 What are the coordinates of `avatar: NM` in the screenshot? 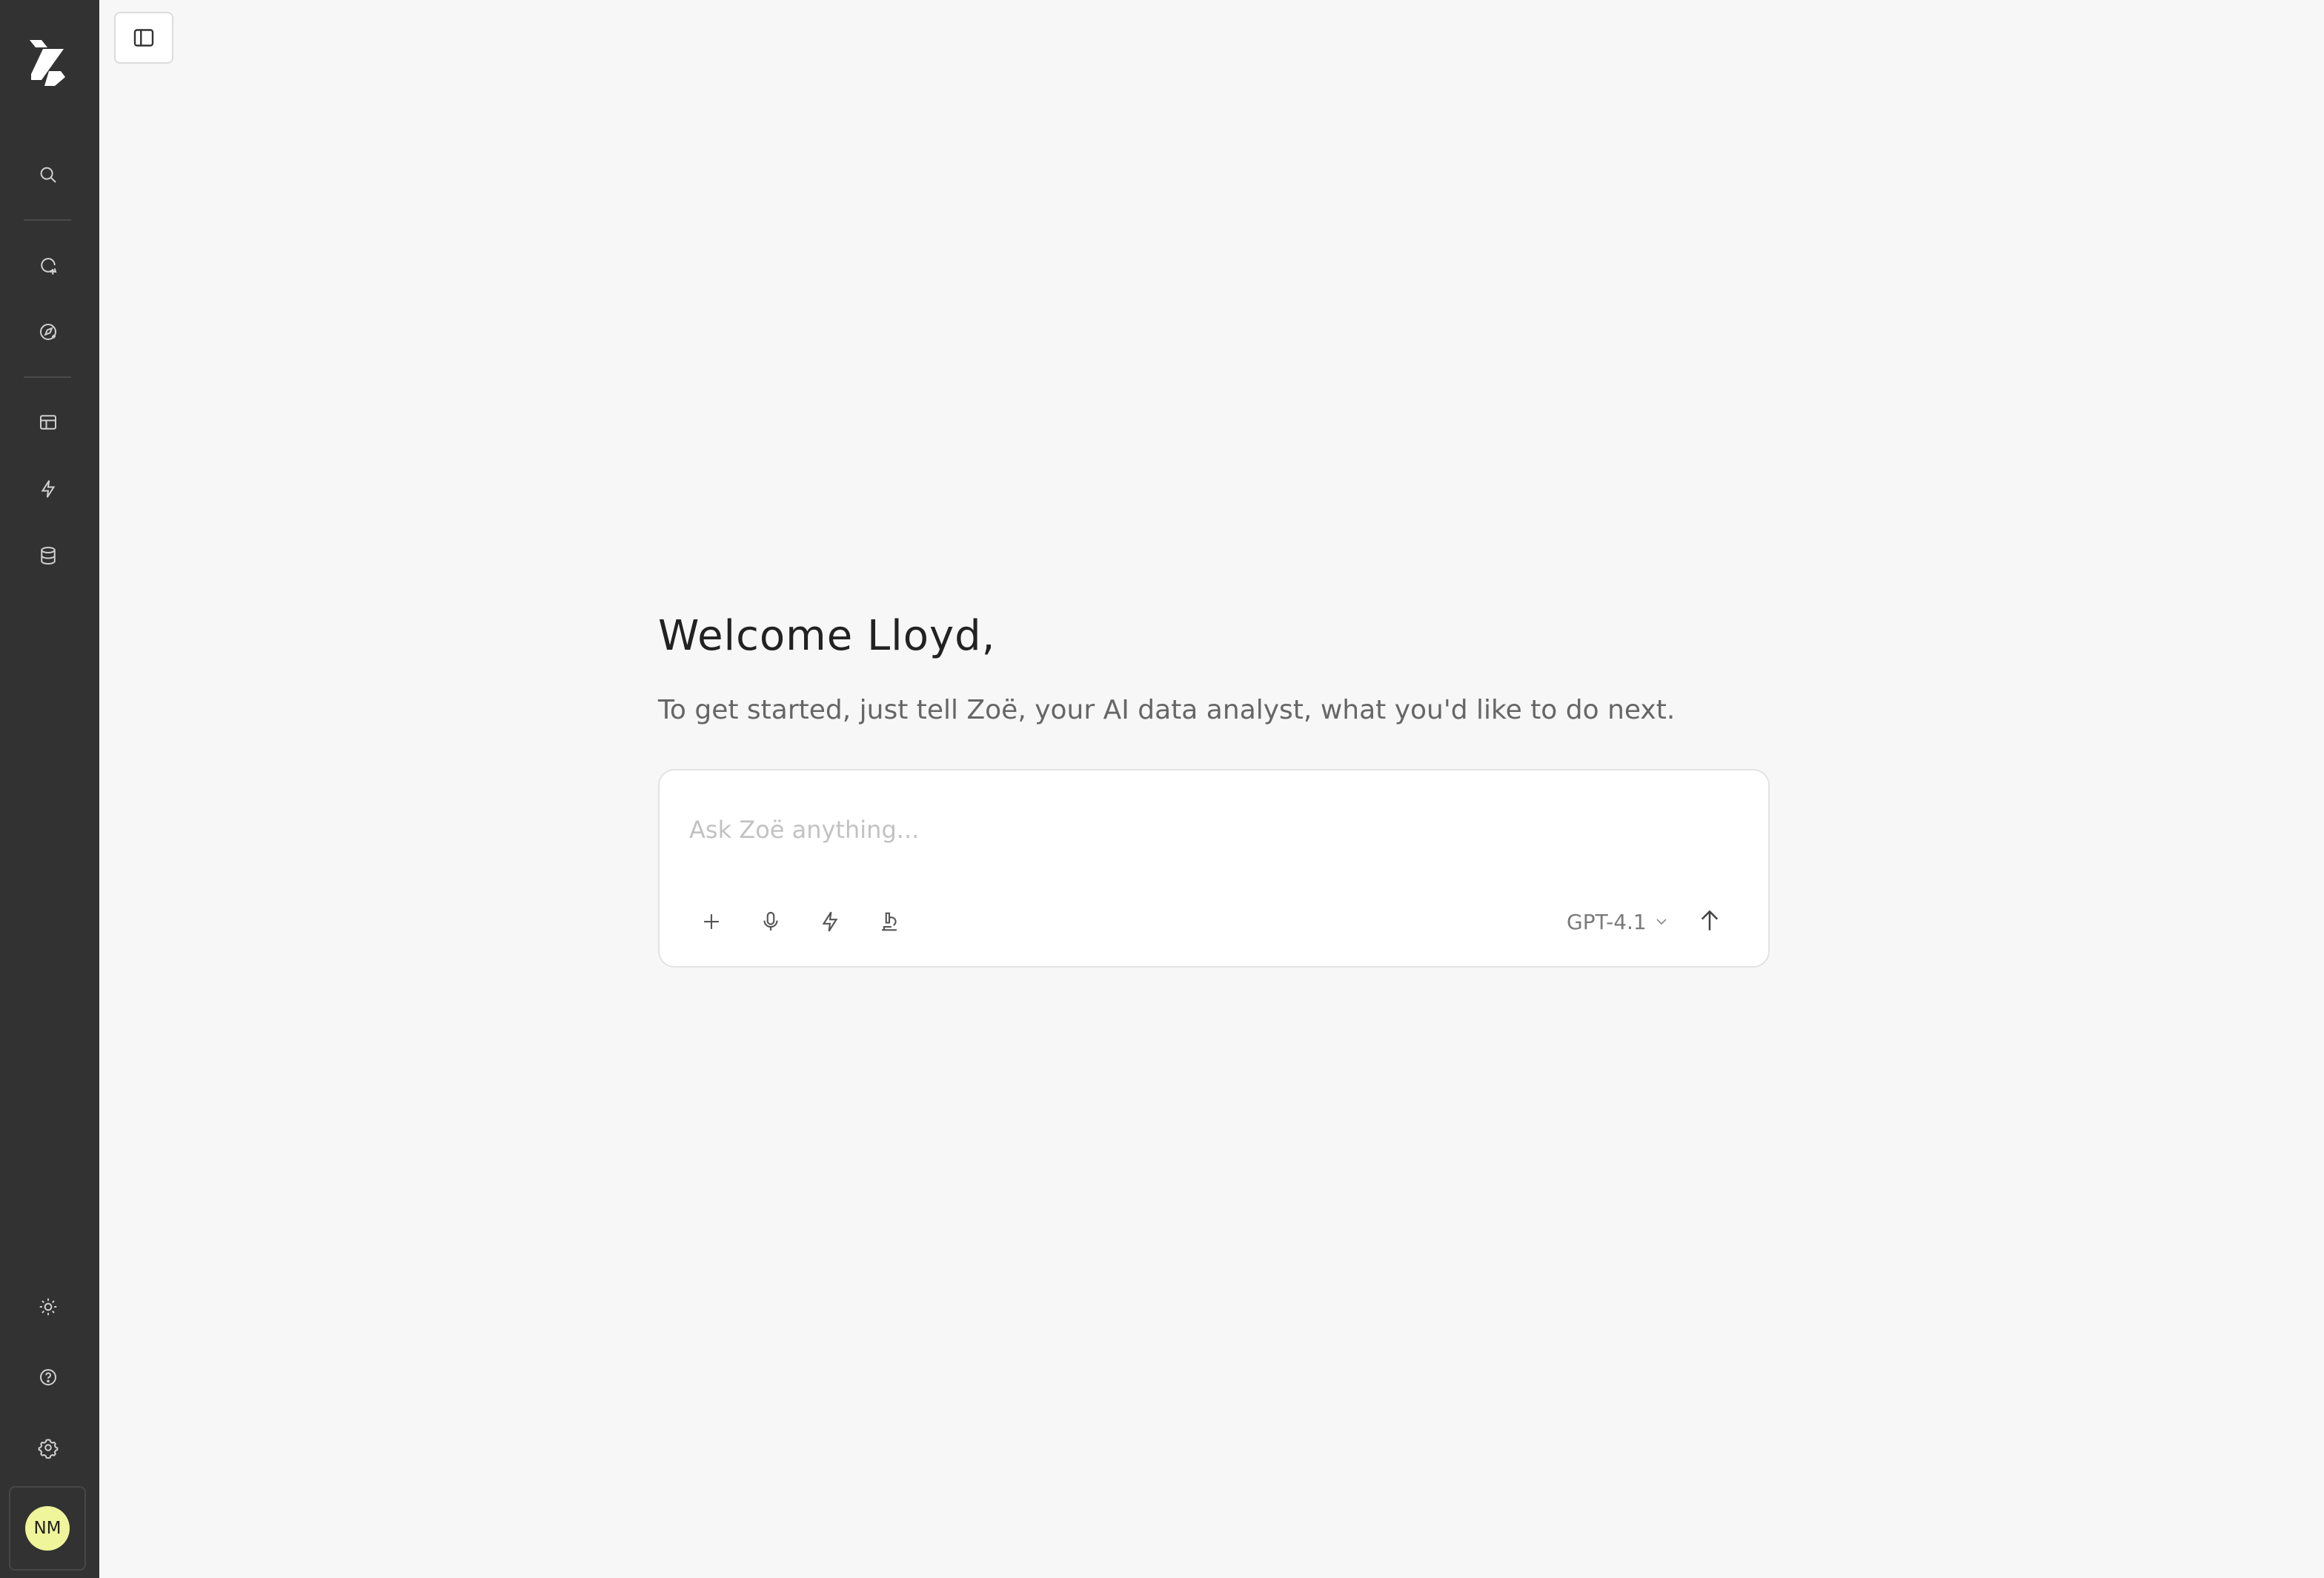 It's located at (47, 1529).